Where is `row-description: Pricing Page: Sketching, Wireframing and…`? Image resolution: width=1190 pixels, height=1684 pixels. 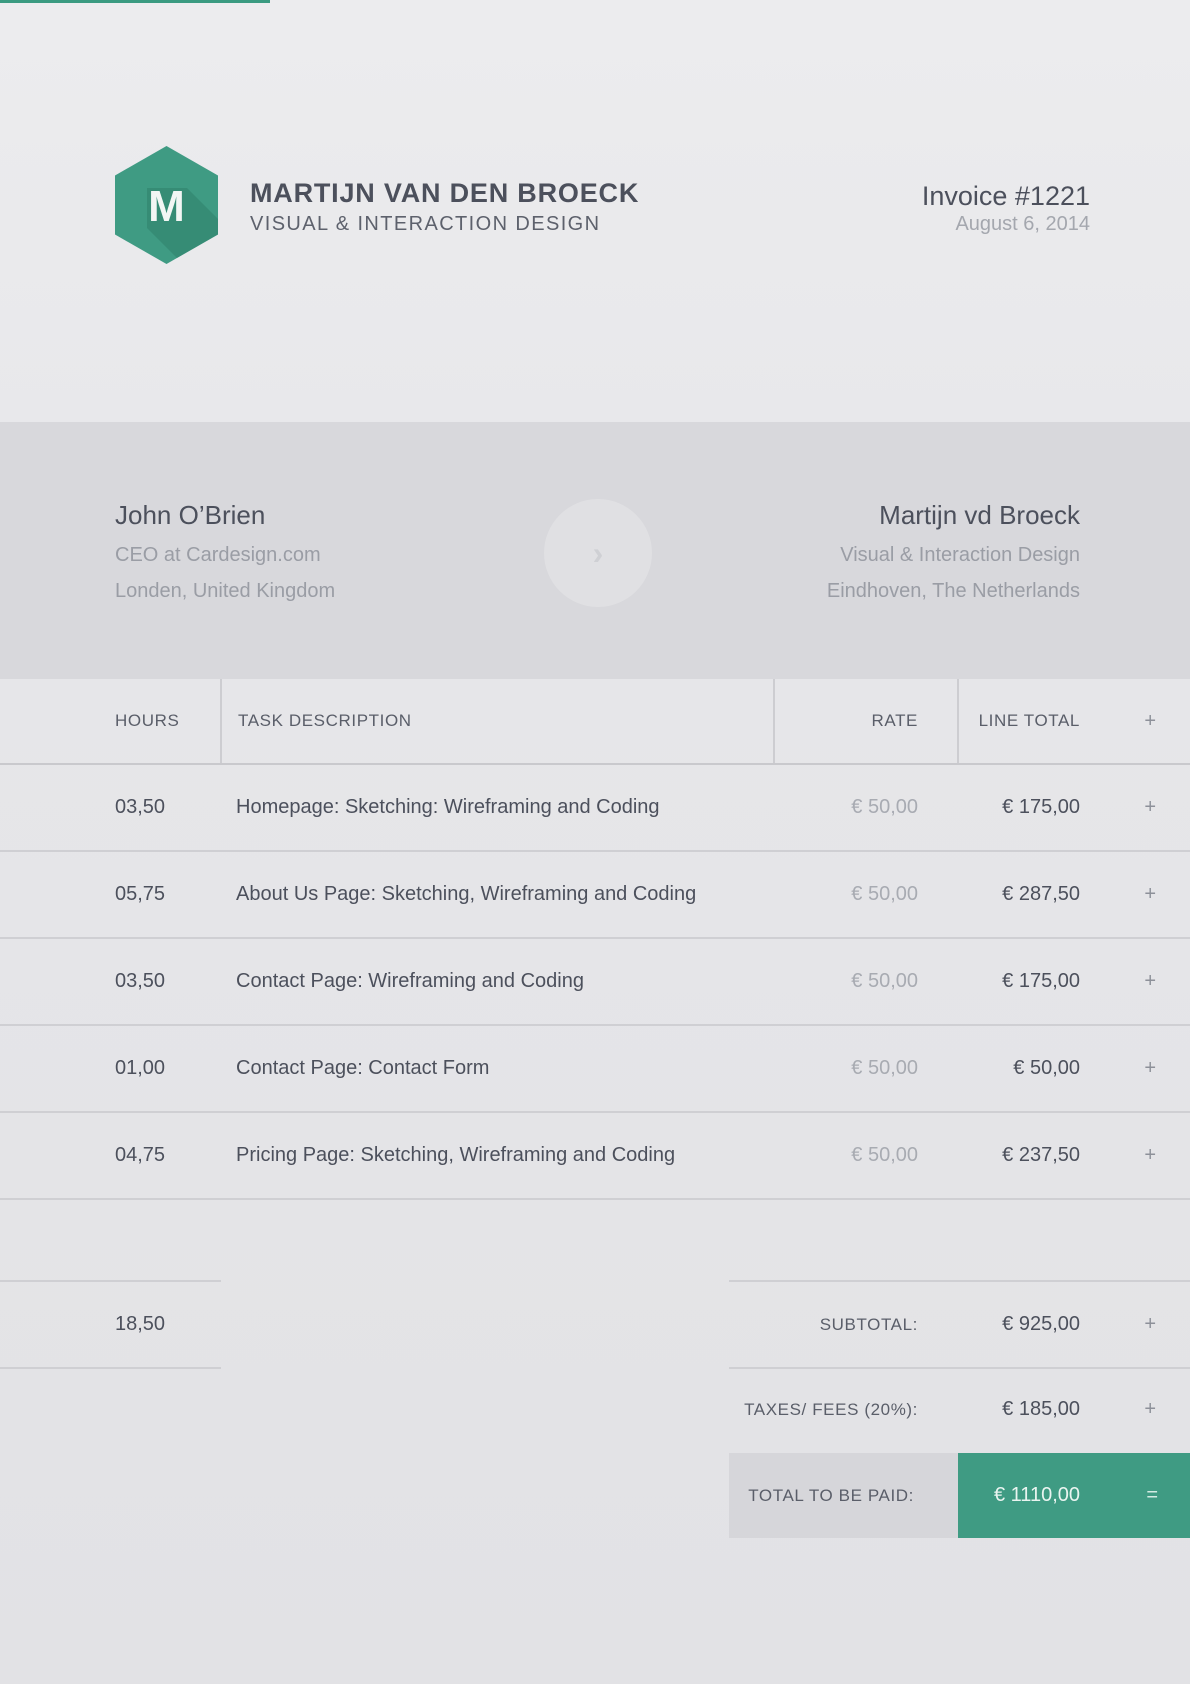
row-description: Pricing Page: Sketching, Wireframing and… is located at coordinates (456, 1155).